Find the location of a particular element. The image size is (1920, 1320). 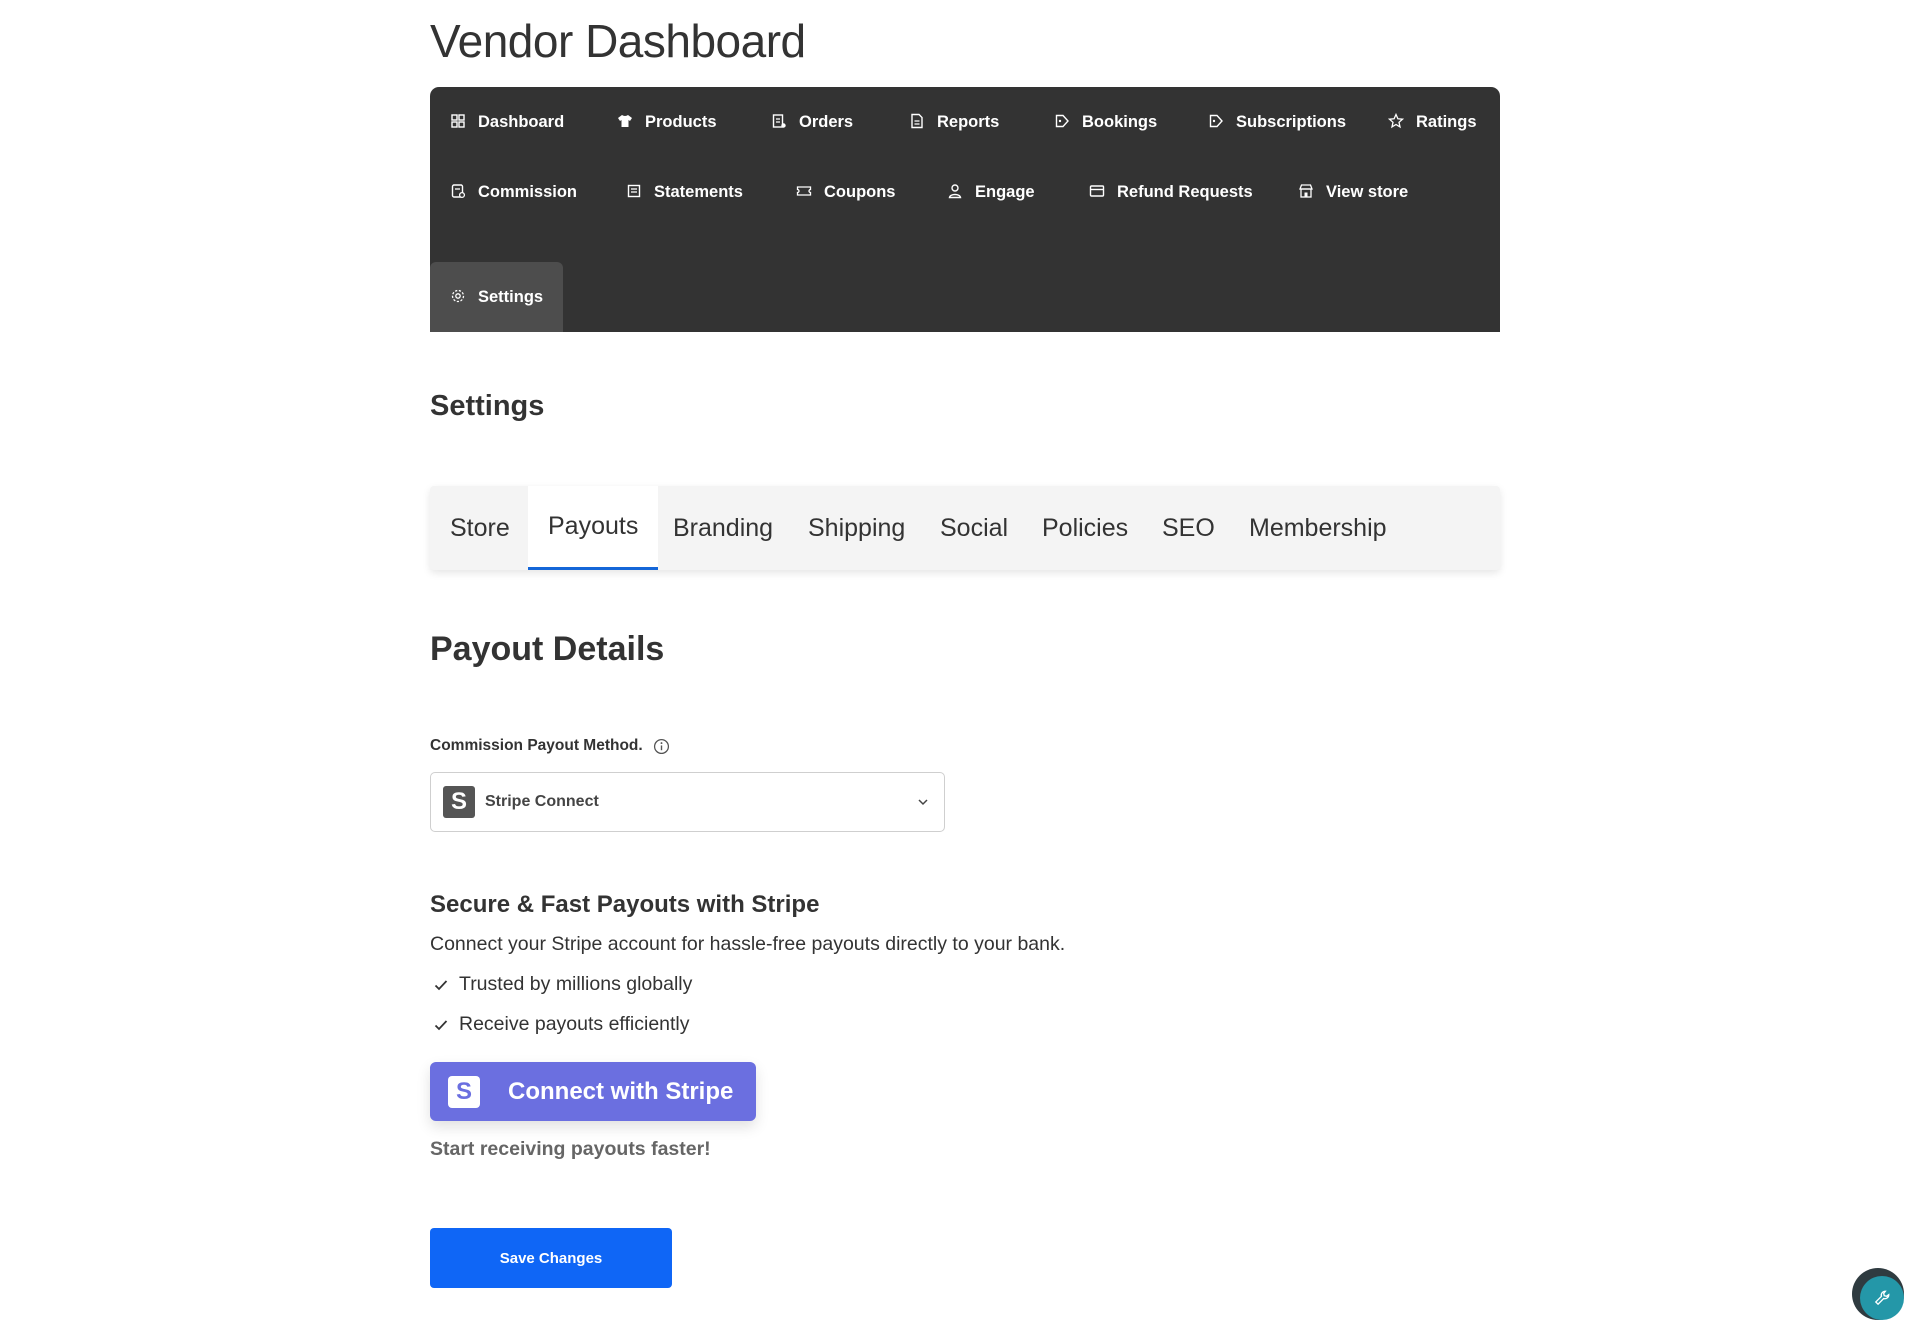

help-widget-button is located at coordinates (1878, 1294).